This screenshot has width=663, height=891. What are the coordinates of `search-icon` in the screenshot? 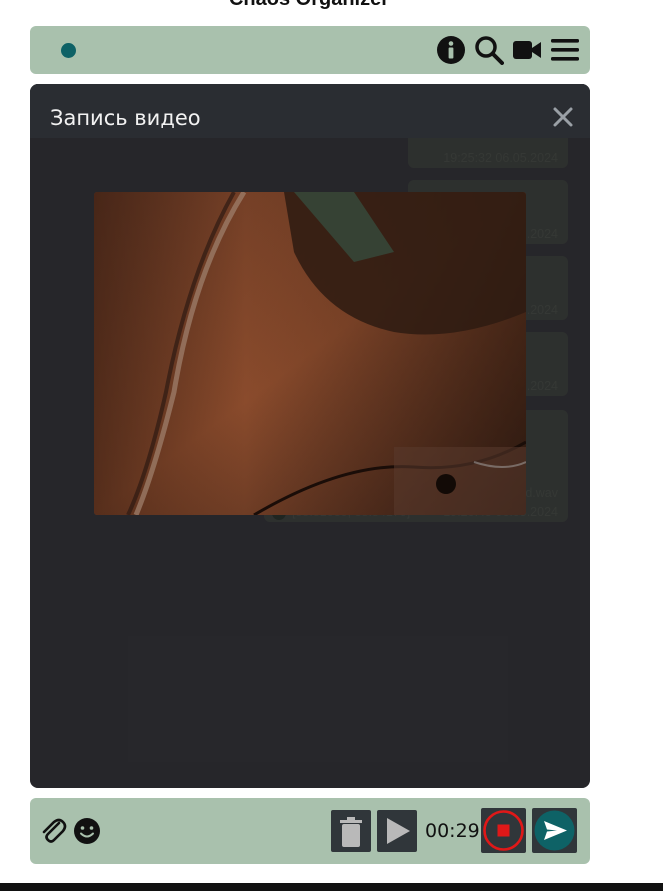 It's located at (489, 50).